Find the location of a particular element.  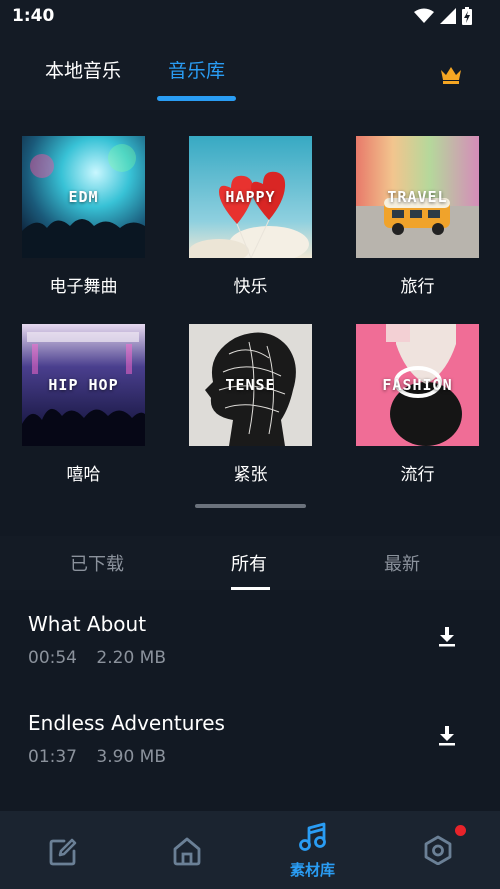

tab-local-music: 本地音乐 is located at coordinates (83, 69).